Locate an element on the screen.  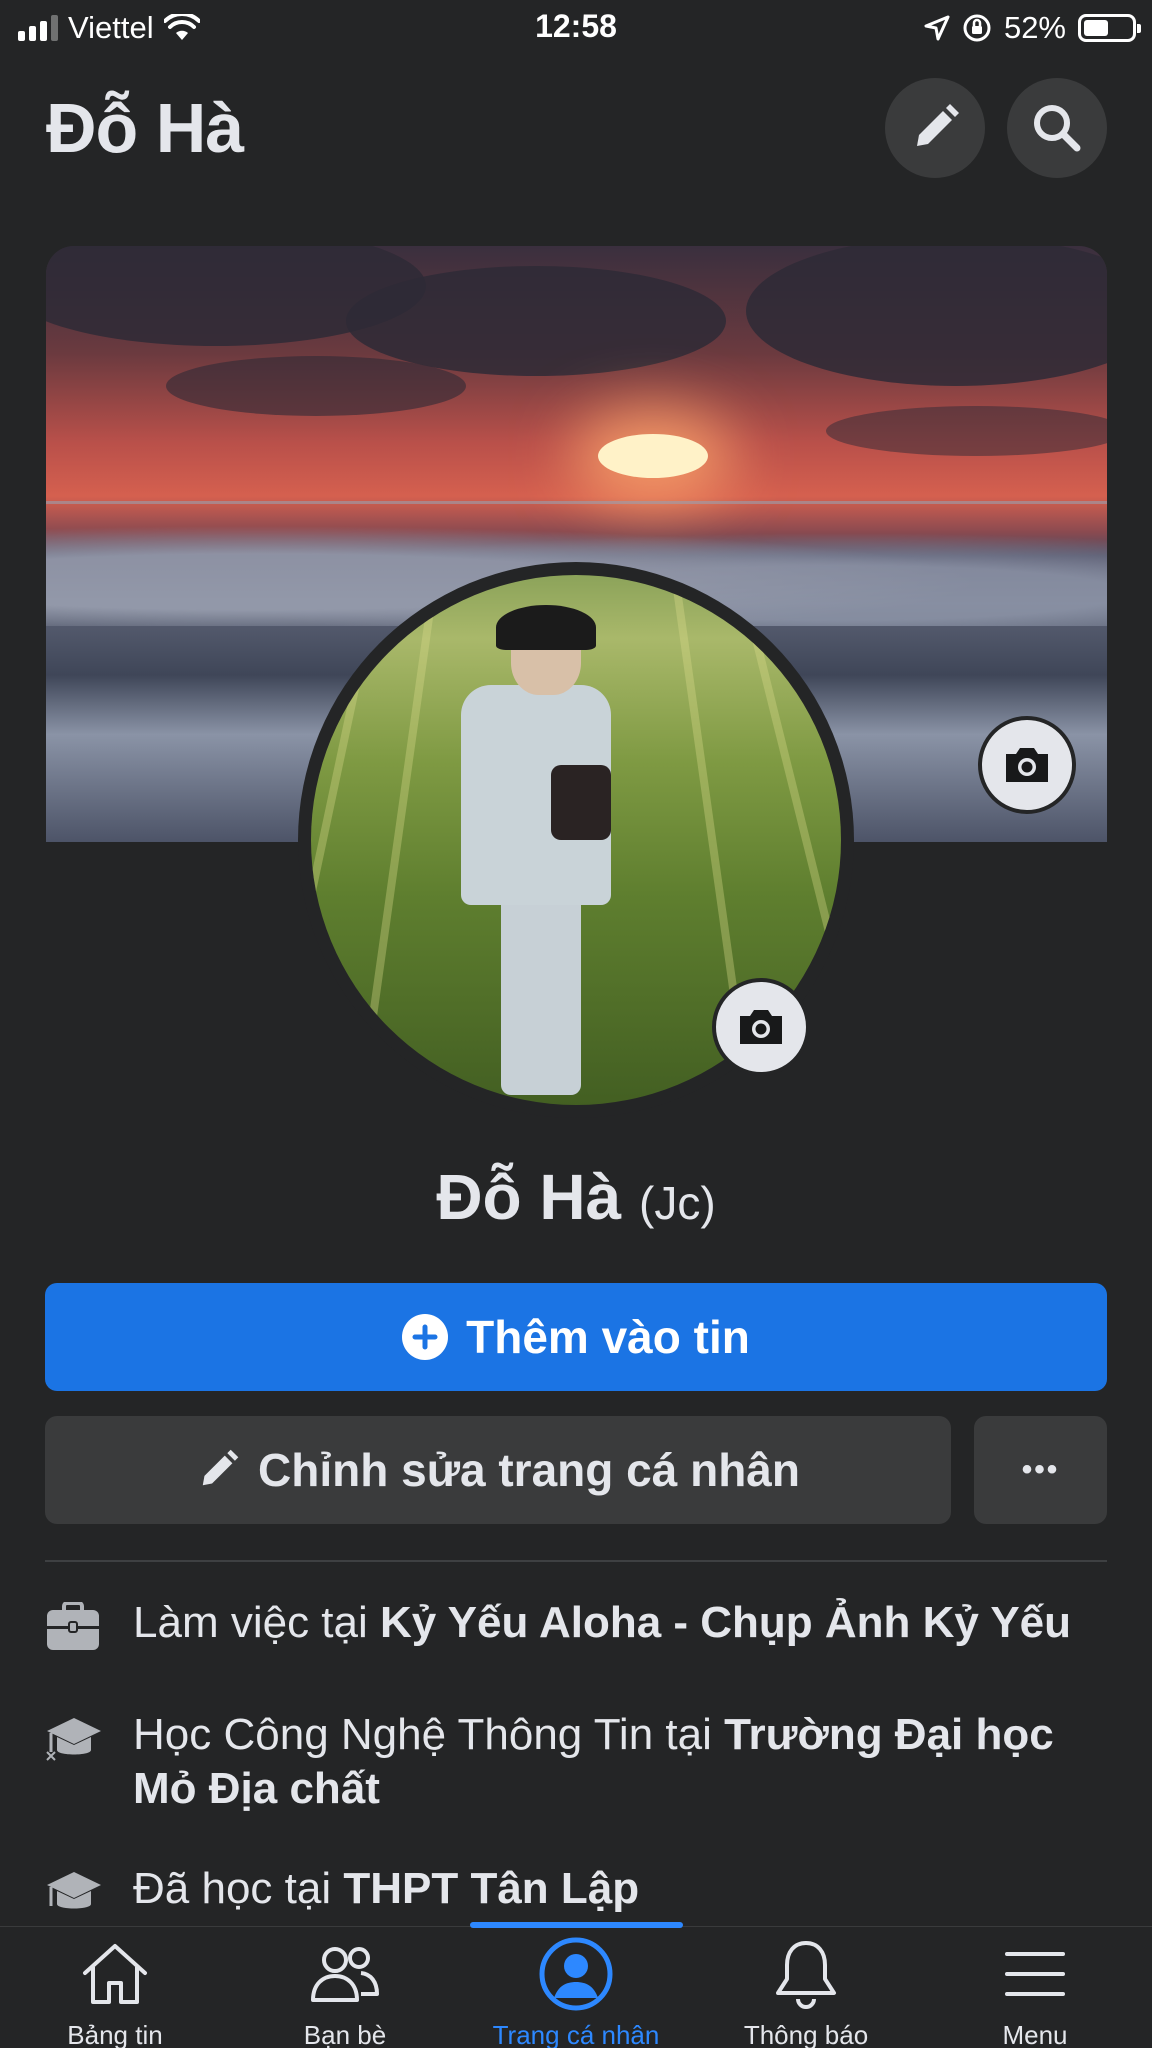
battery-percent: 52% is located at coordinates (1034, 27).